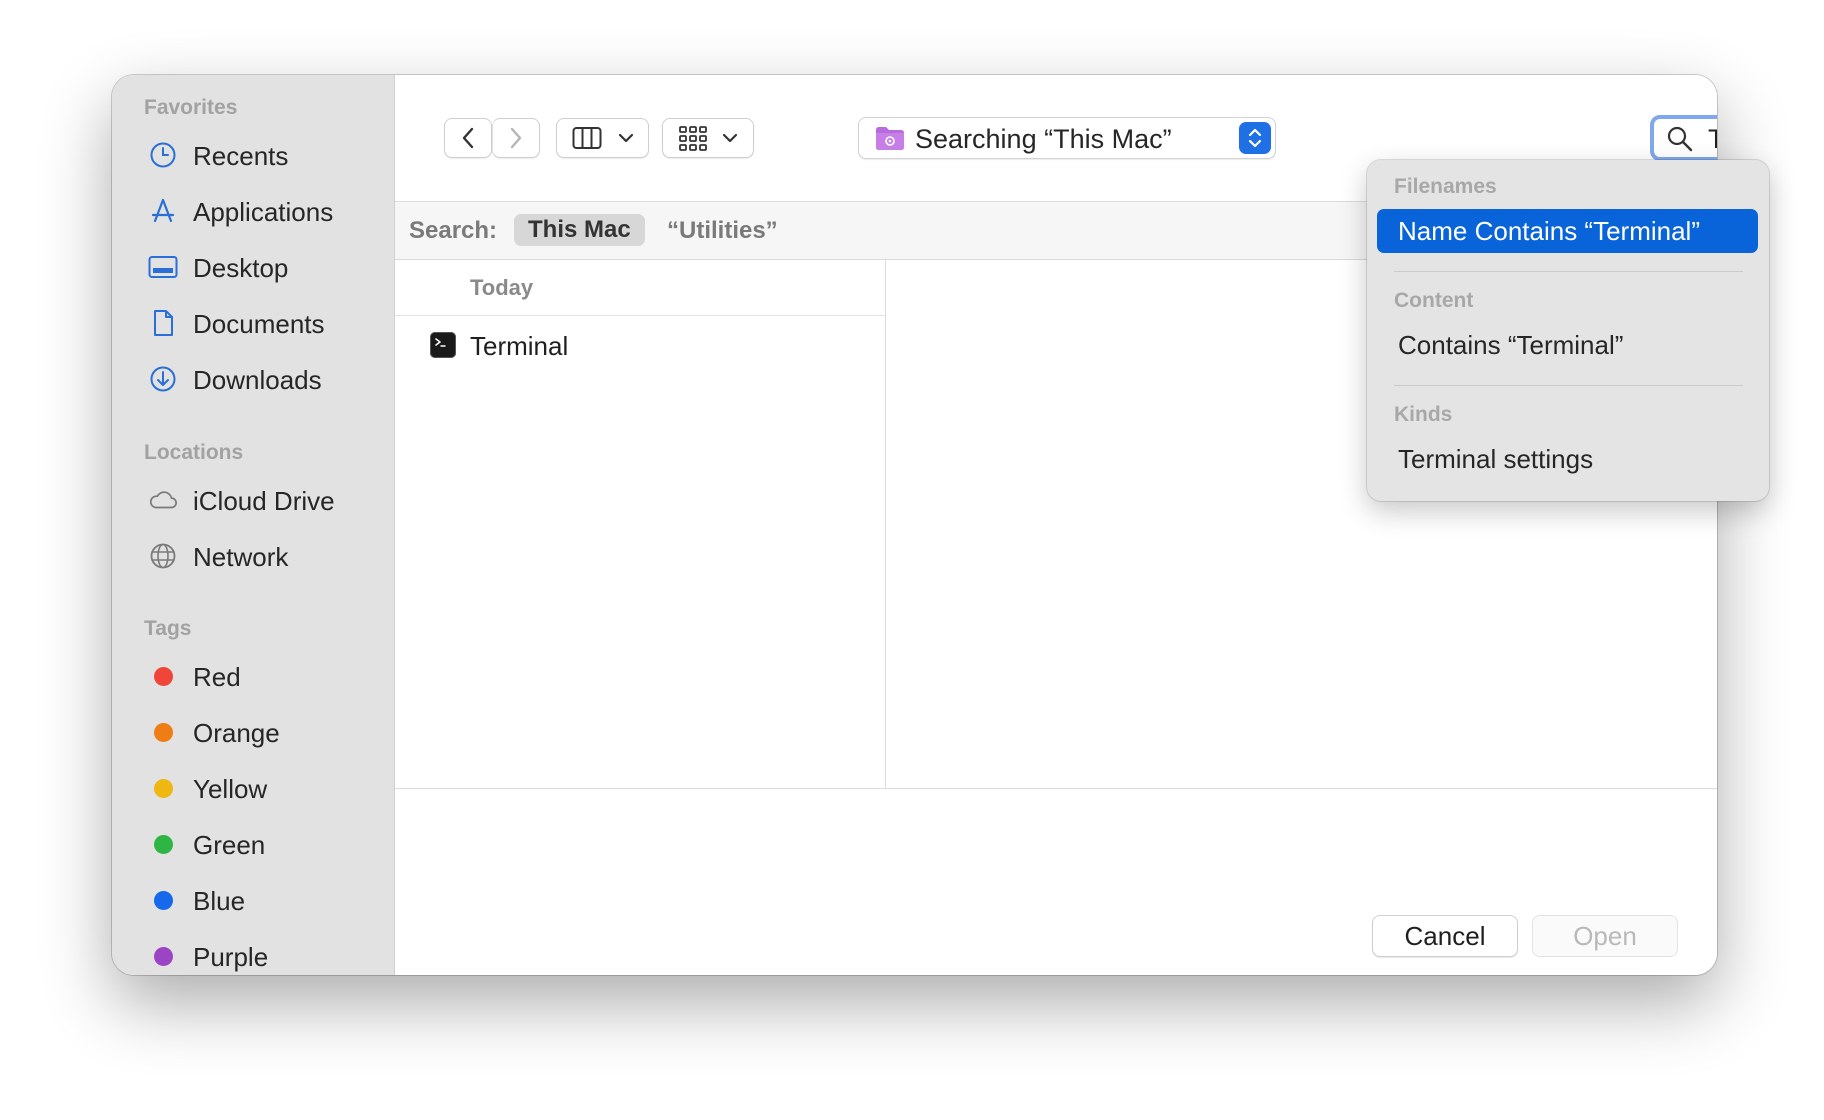 This screenshot has width=1824, height=1120. I want to click on list-section-header: Today, so click(640, 288).